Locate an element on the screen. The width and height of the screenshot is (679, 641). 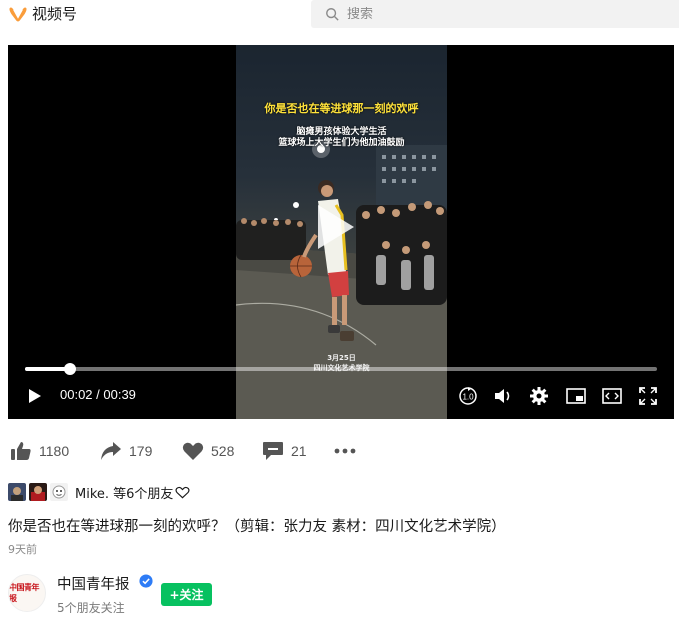
volume-icon is located at coordinates (502, 396).